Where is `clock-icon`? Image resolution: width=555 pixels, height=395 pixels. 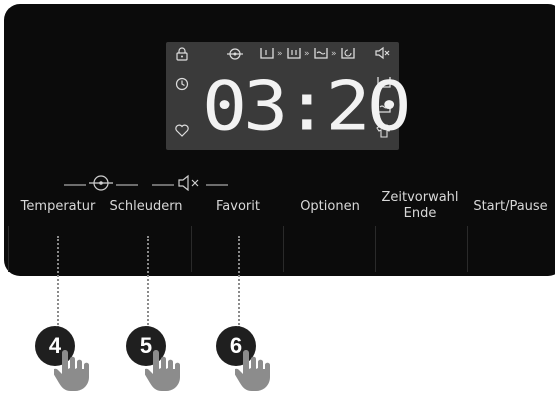 clock-icon is located at coordinates (182, 84).